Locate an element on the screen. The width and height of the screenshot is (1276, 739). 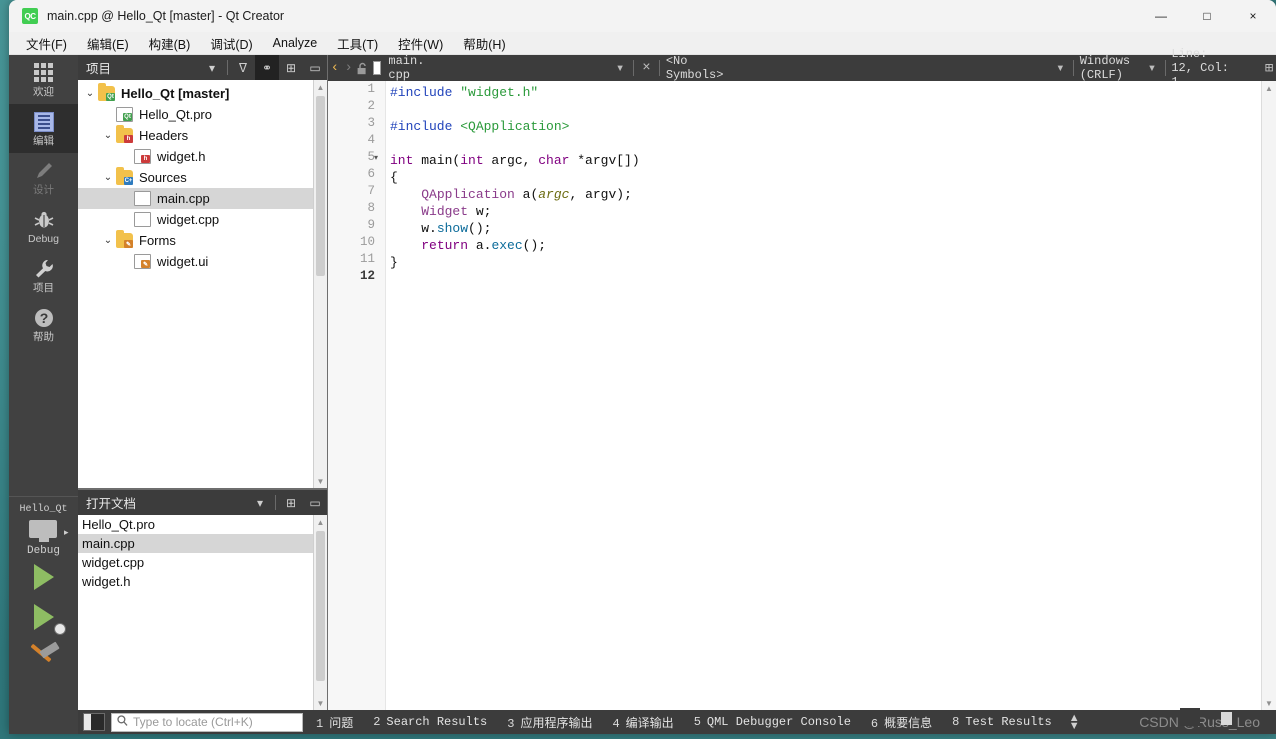
current-document-chip: main. cpp is located at coordinates (398, 68).